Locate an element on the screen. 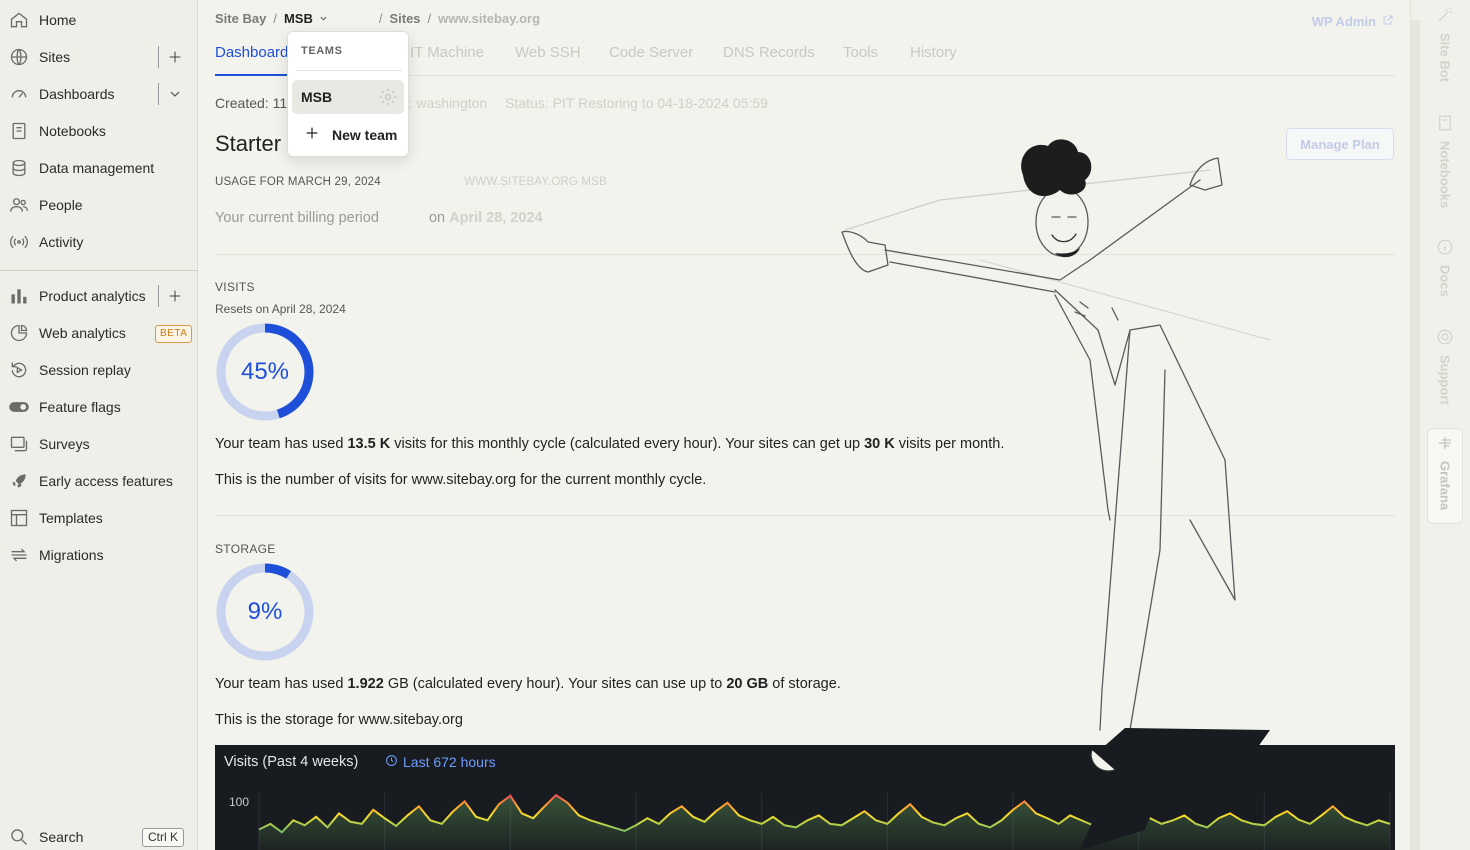  search-label: Search is located at coordinates (61, 837).